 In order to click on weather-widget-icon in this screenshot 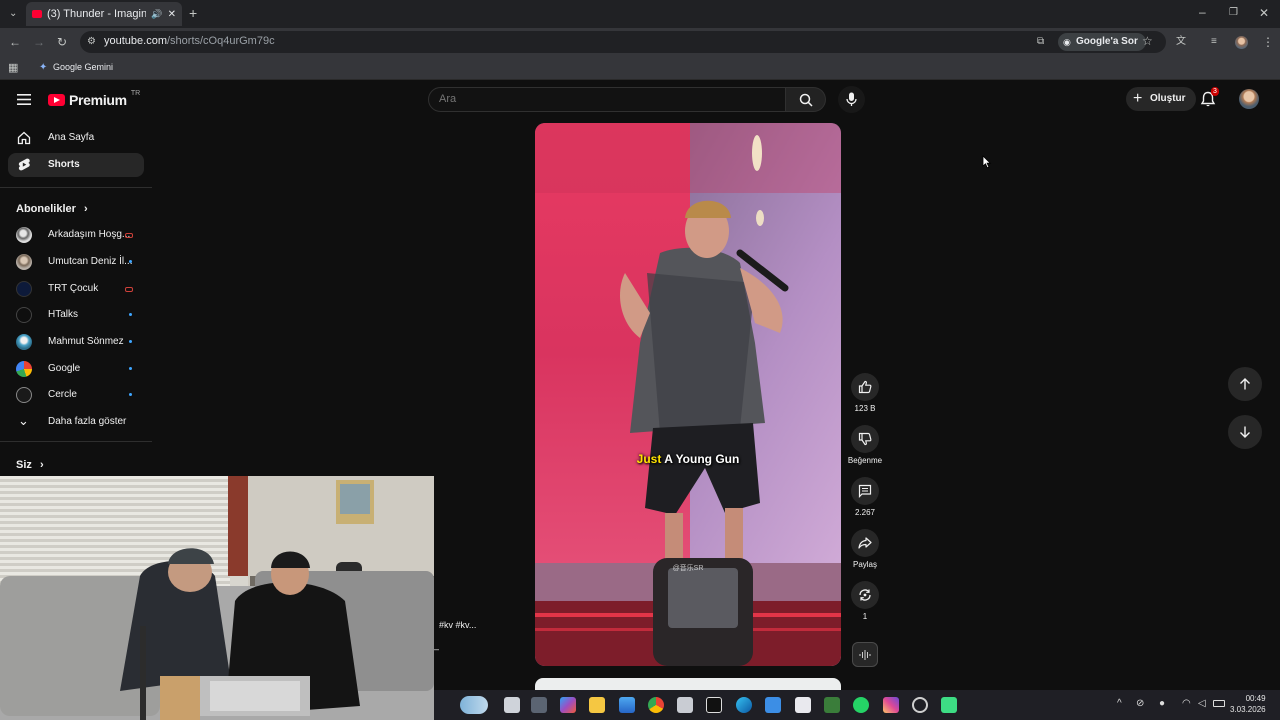, I will do `click(474, 705)`.